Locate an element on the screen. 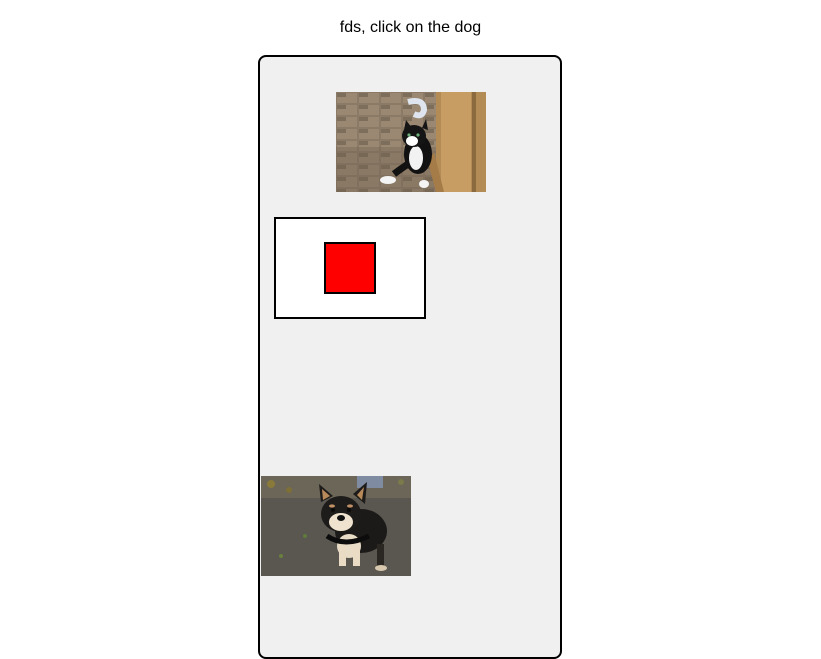 The image size is (821, 659). cat-photo is located at coordinates (411, 142).